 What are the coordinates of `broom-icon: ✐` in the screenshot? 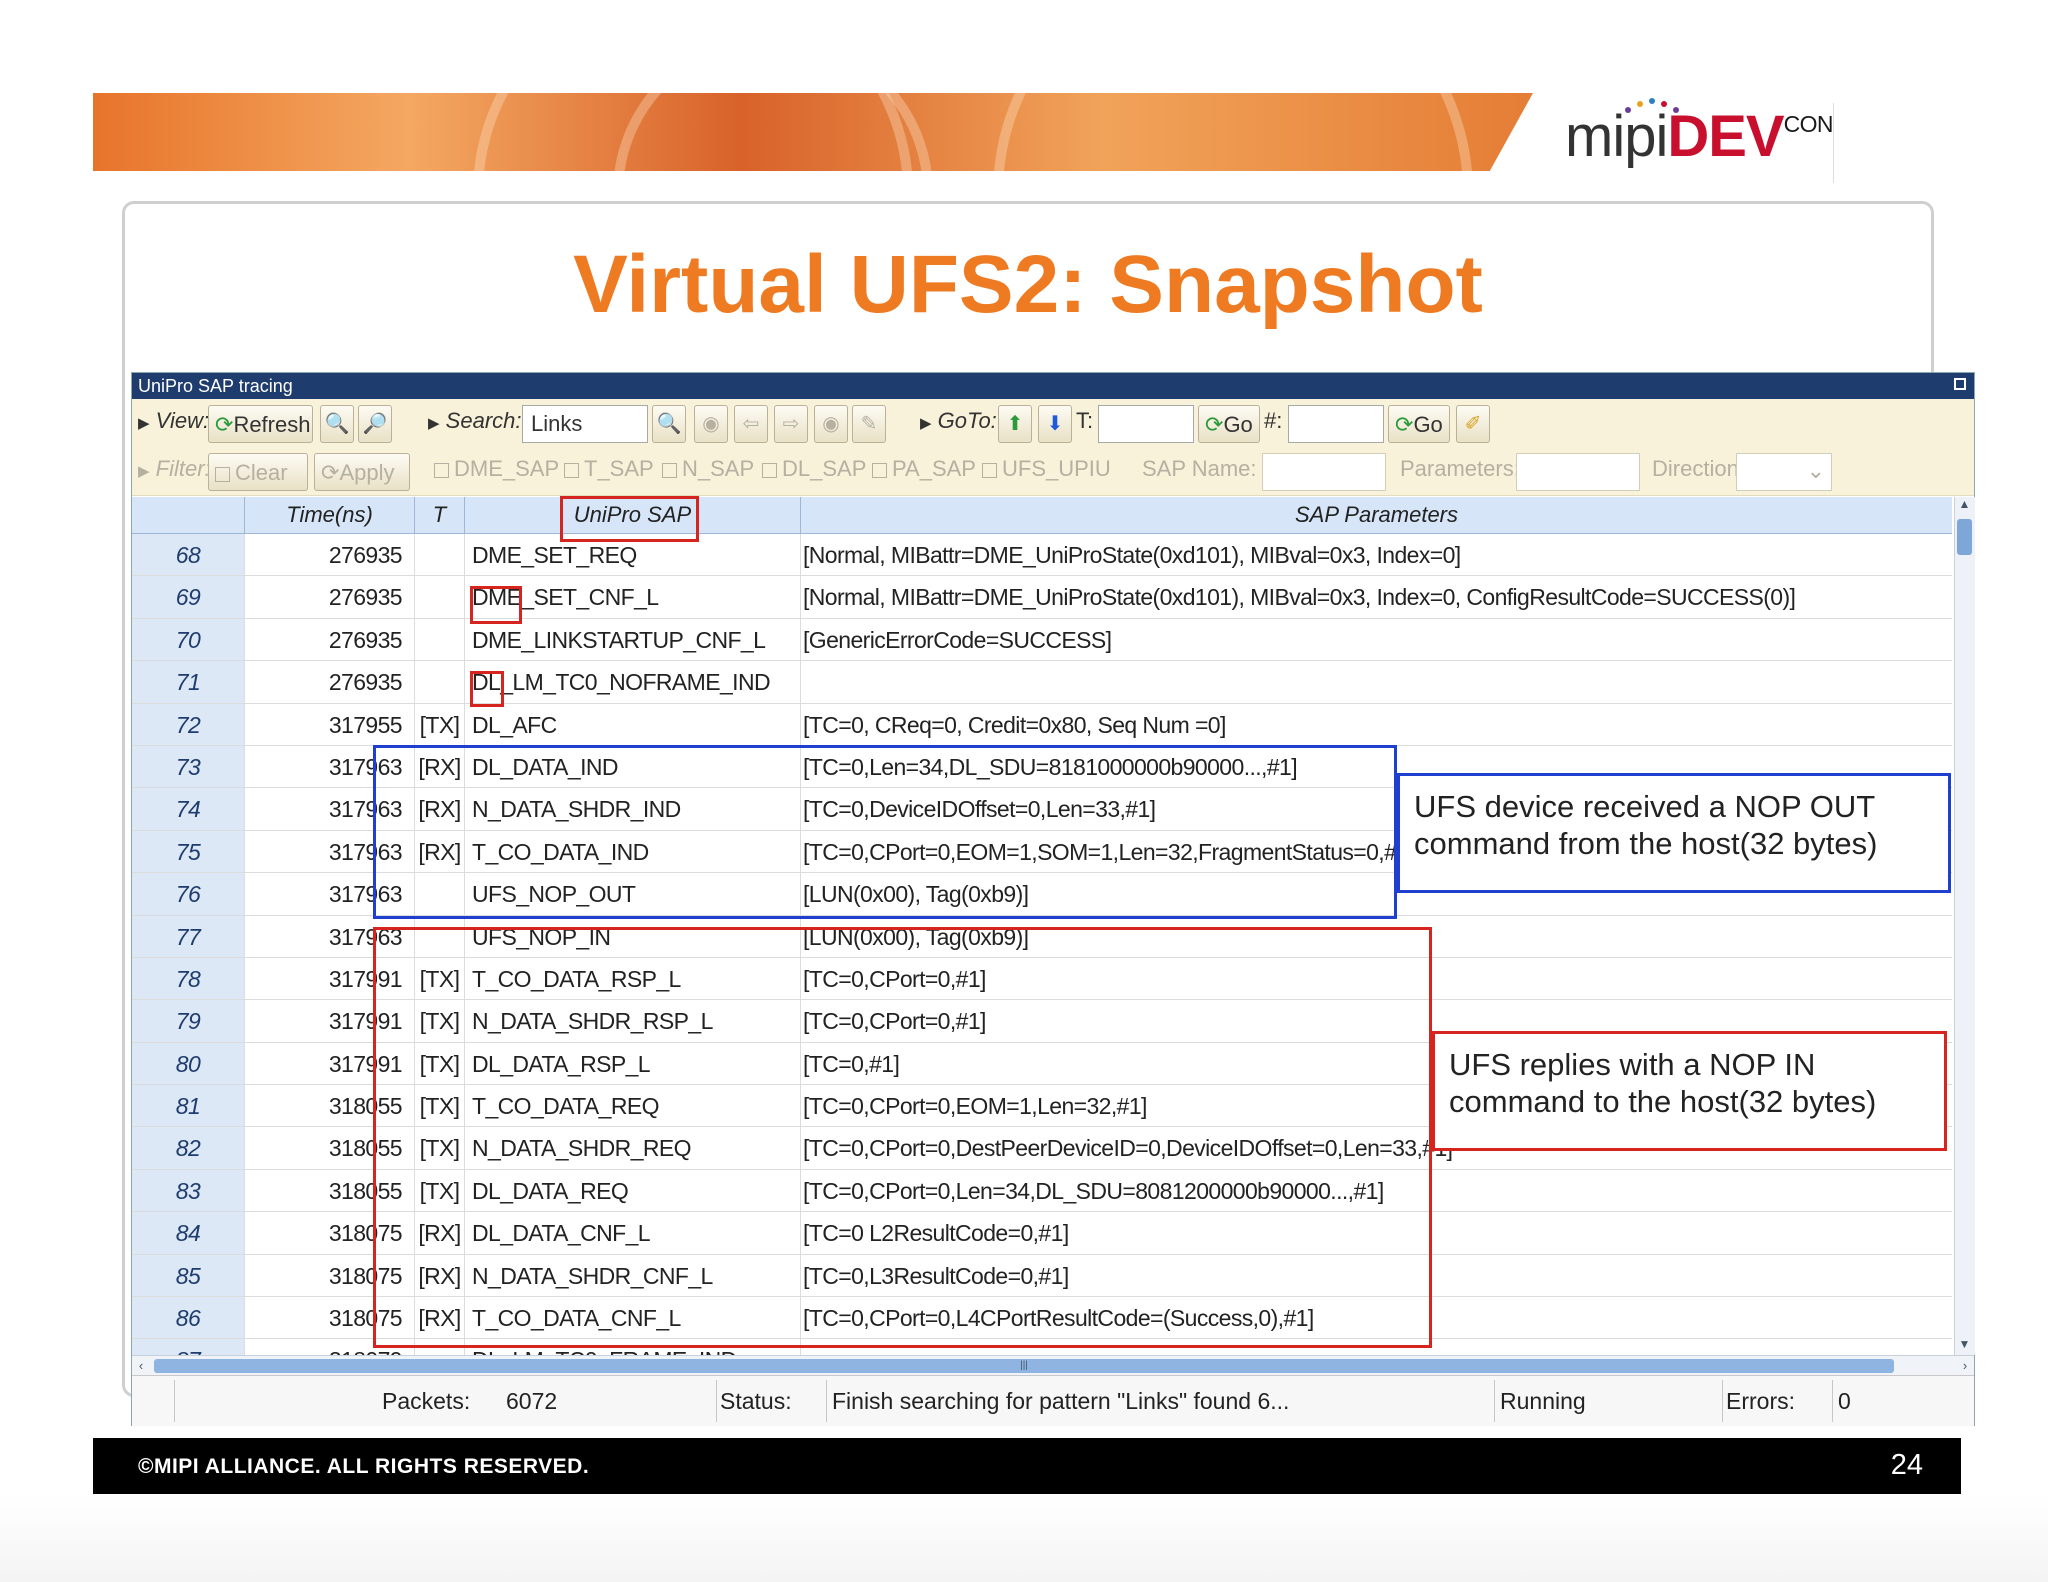 It's located at (1473, 424).